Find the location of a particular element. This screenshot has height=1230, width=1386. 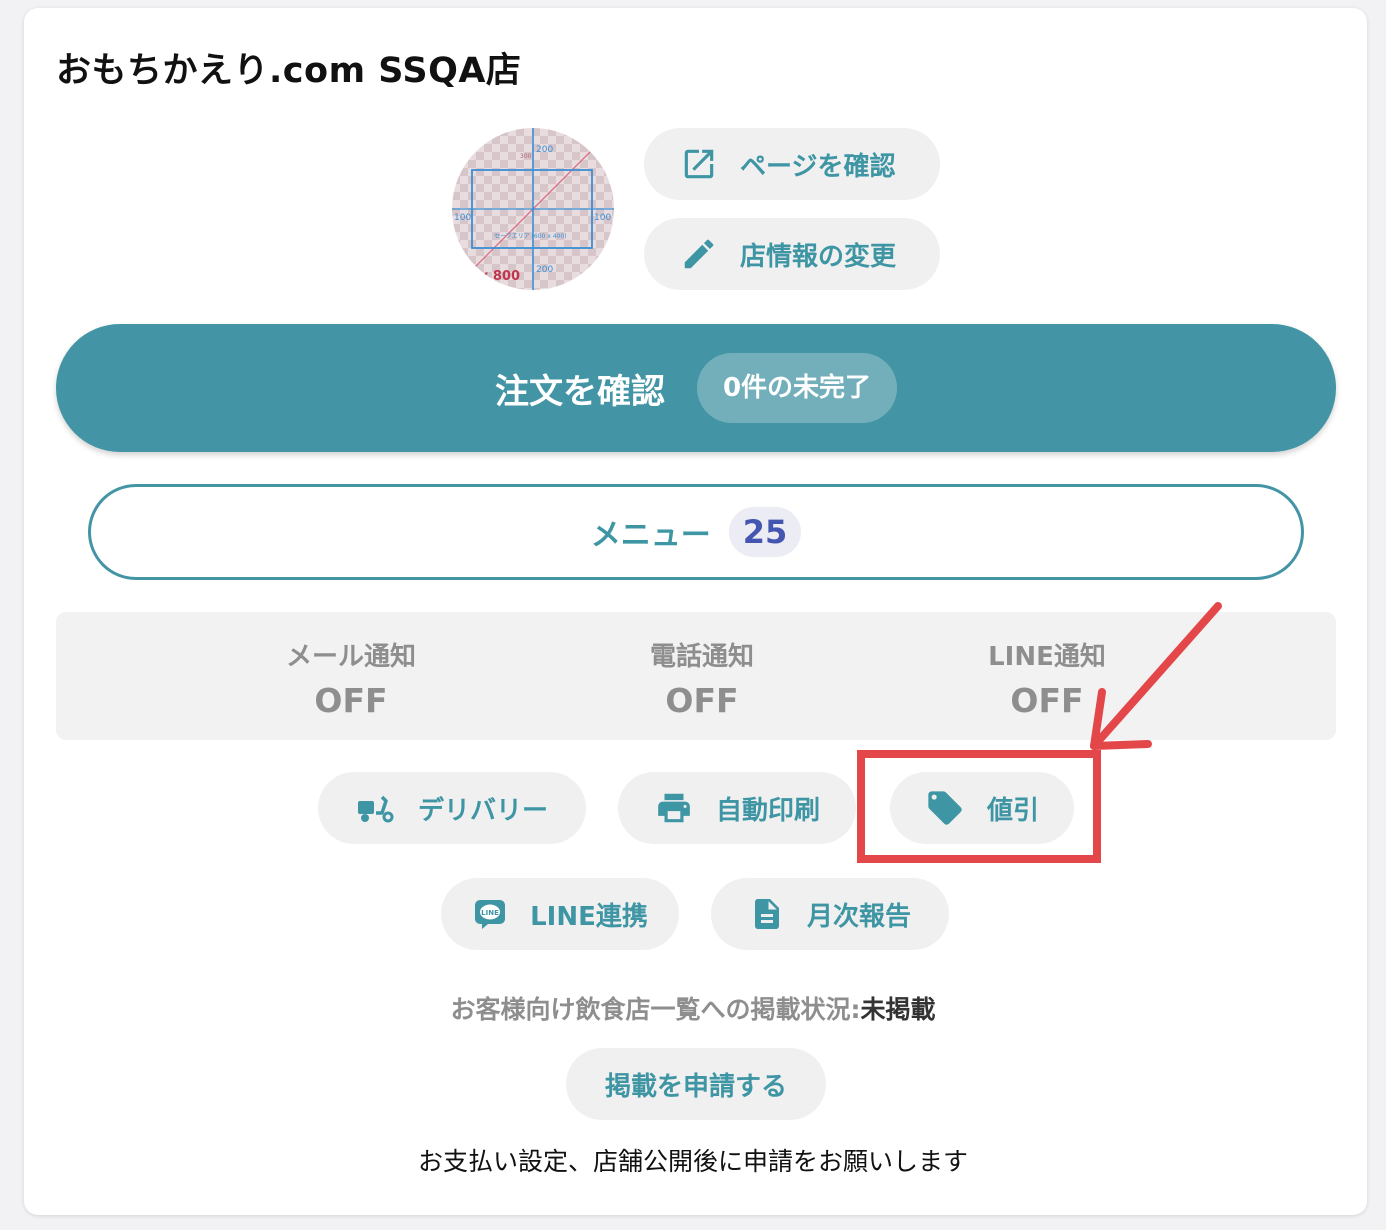

edit-store-button: 店情報の変更 is located at coordinates (792, 254).